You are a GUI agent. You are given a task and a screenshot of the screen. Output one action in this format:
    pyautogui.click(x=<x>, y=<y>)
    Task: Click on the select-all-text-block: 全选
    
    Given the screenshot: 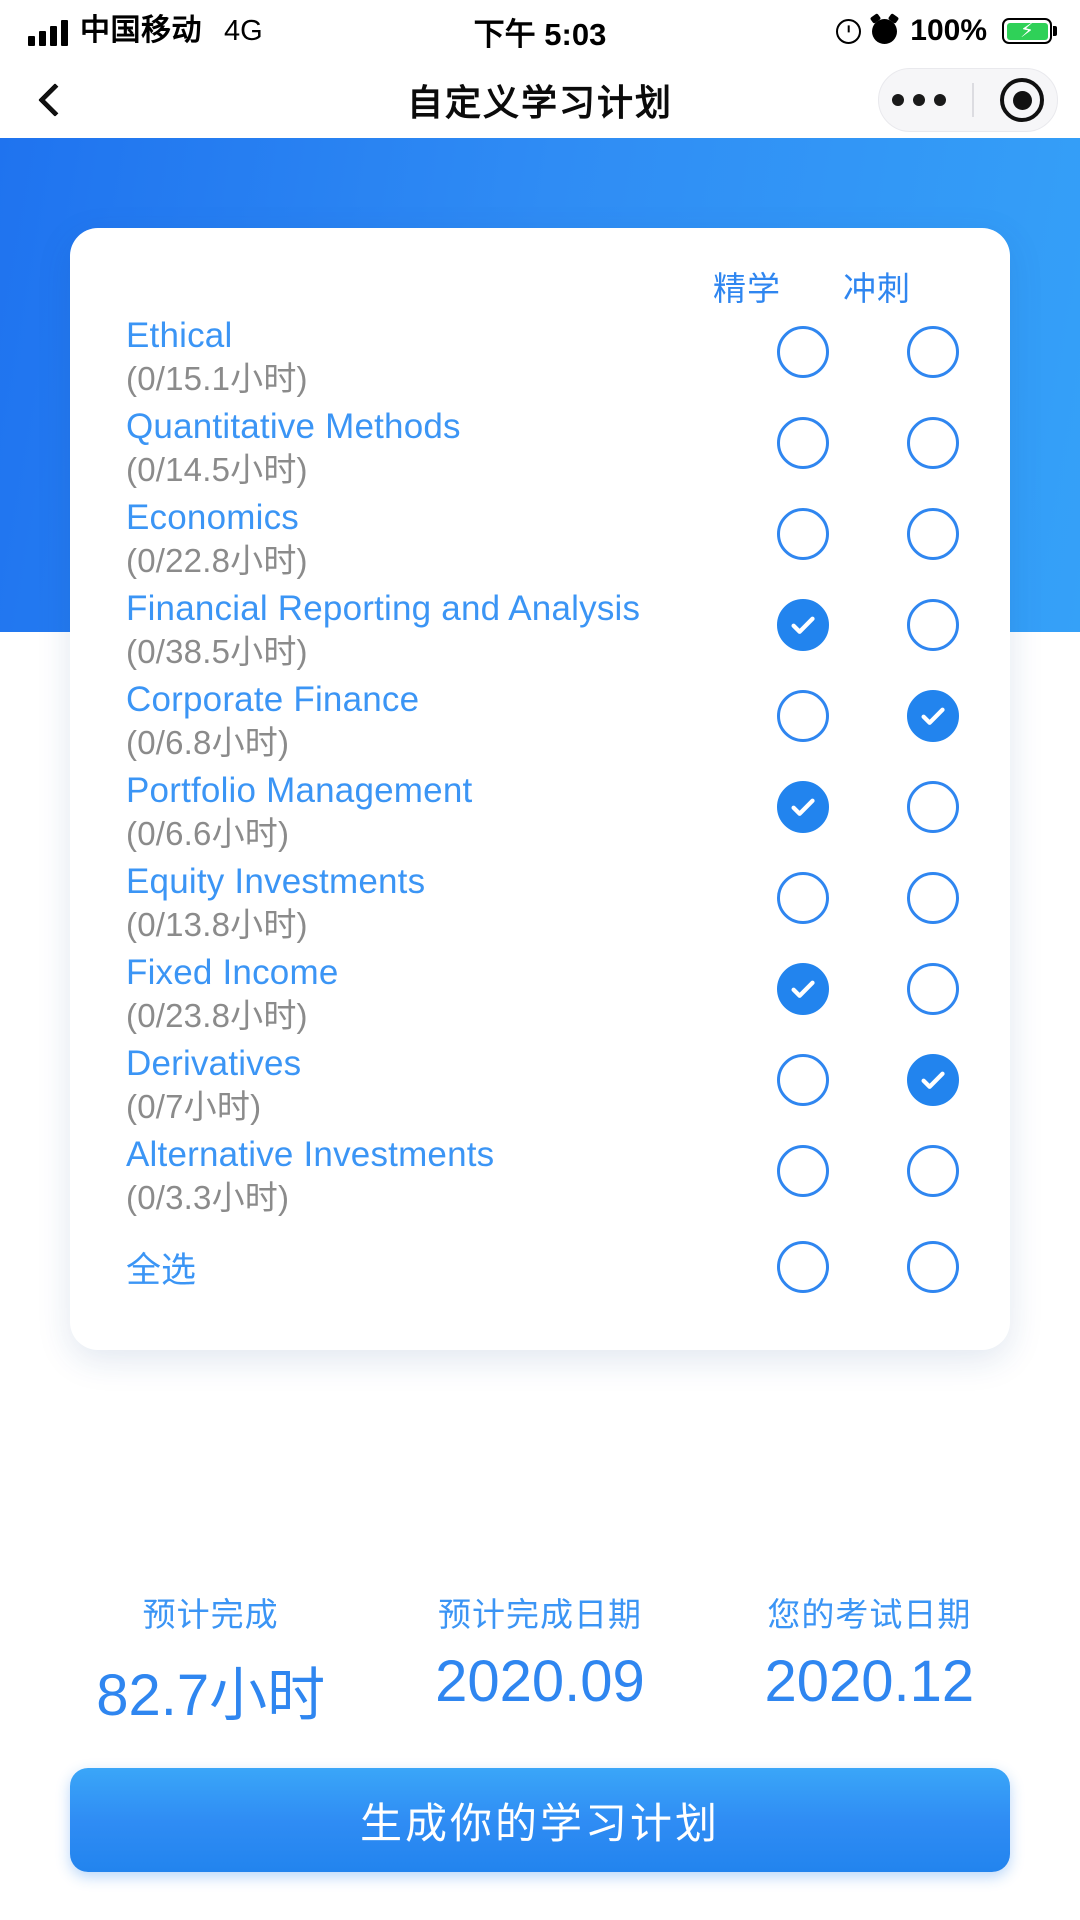 What is the action you would take?
    pyautogui.click(x=432, y=1267)
    